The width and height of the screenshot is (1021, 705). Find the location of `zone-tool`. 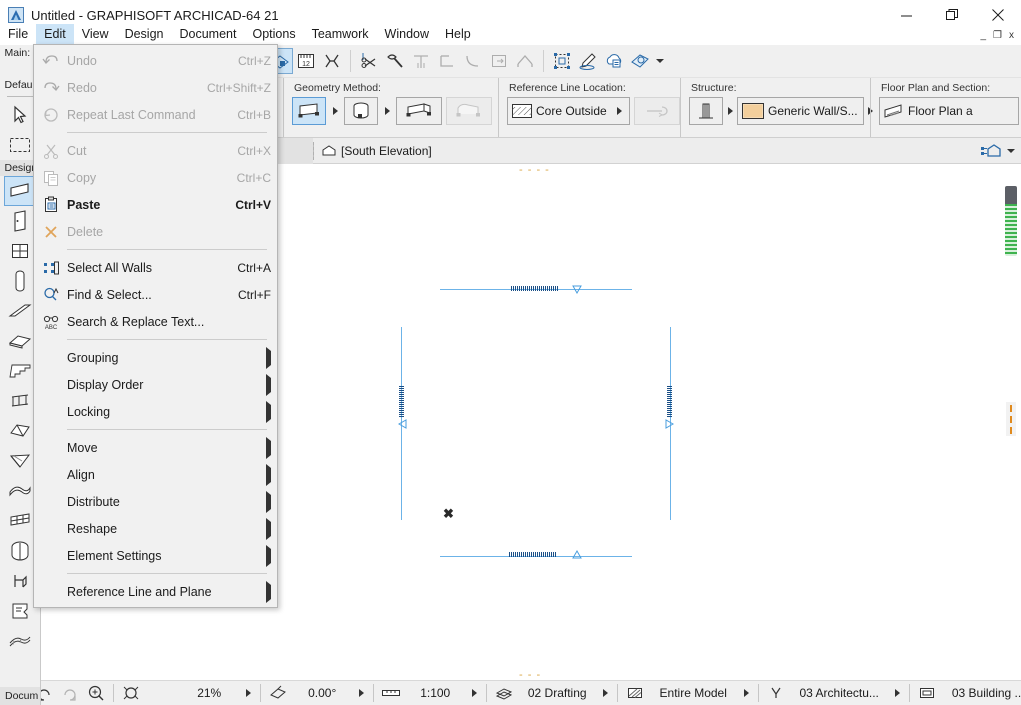

zone-tool is located at coordinates (20, 611).